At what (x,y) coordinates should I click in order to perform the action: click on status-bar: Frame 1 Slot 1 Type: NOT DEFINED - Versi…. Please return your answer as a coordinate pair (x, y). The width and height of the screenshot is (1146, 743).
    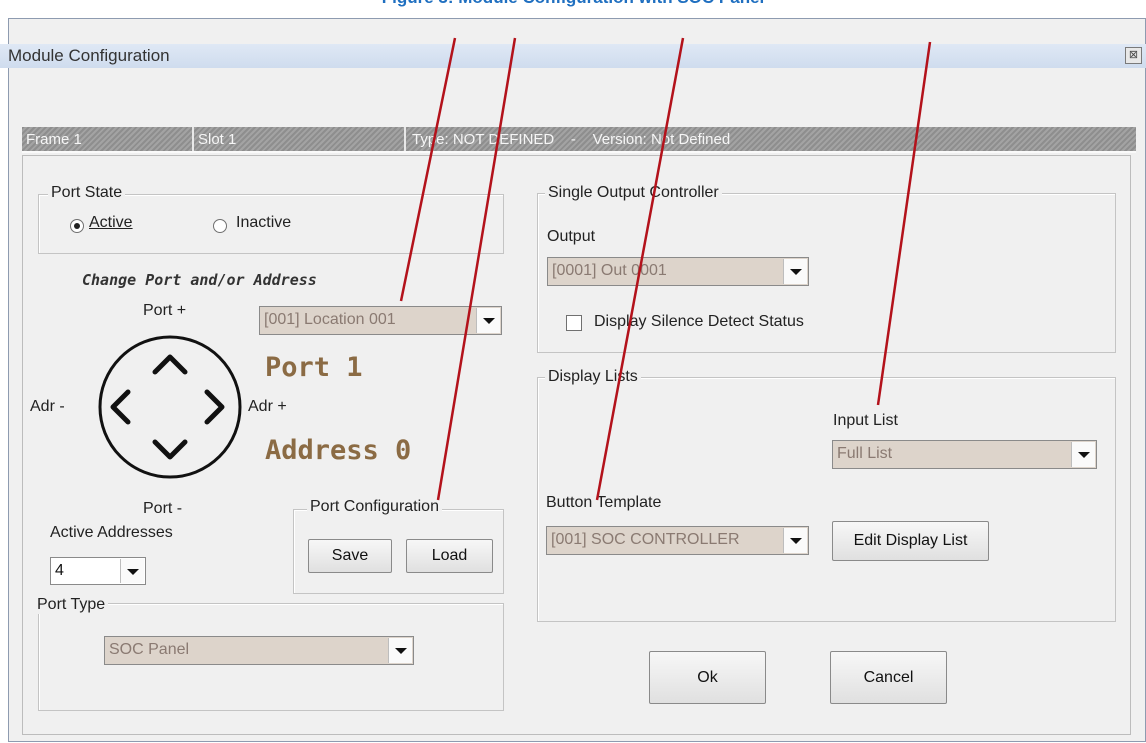
    Looking at the image, I should click on (579, 139).